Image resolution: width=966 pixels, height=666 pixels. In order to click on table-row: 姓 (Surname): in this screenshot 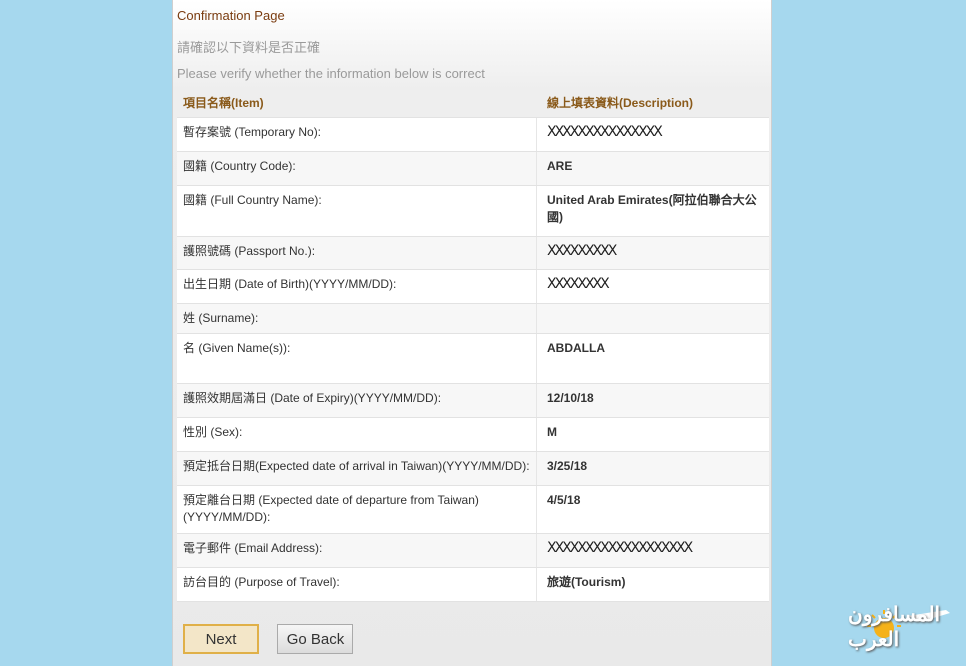, I will do `click(473, 319)`.